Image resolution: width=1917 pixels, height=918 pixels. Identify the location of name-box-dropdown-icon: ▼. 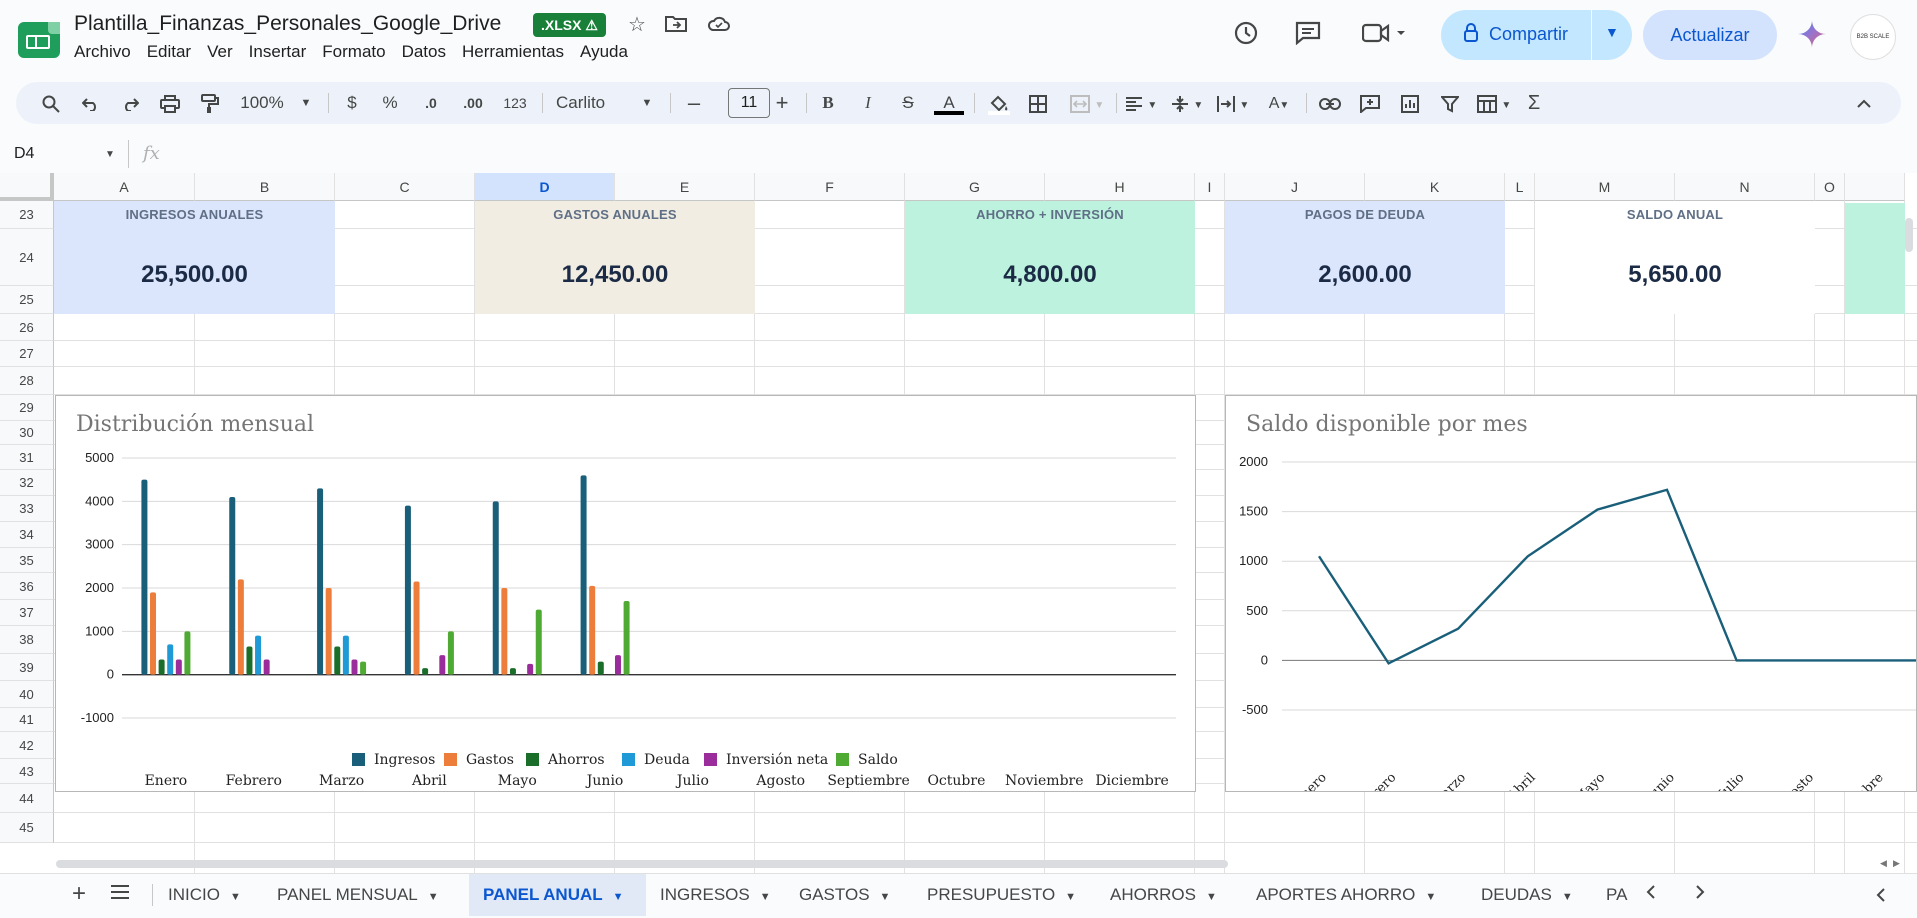
(110, 154).